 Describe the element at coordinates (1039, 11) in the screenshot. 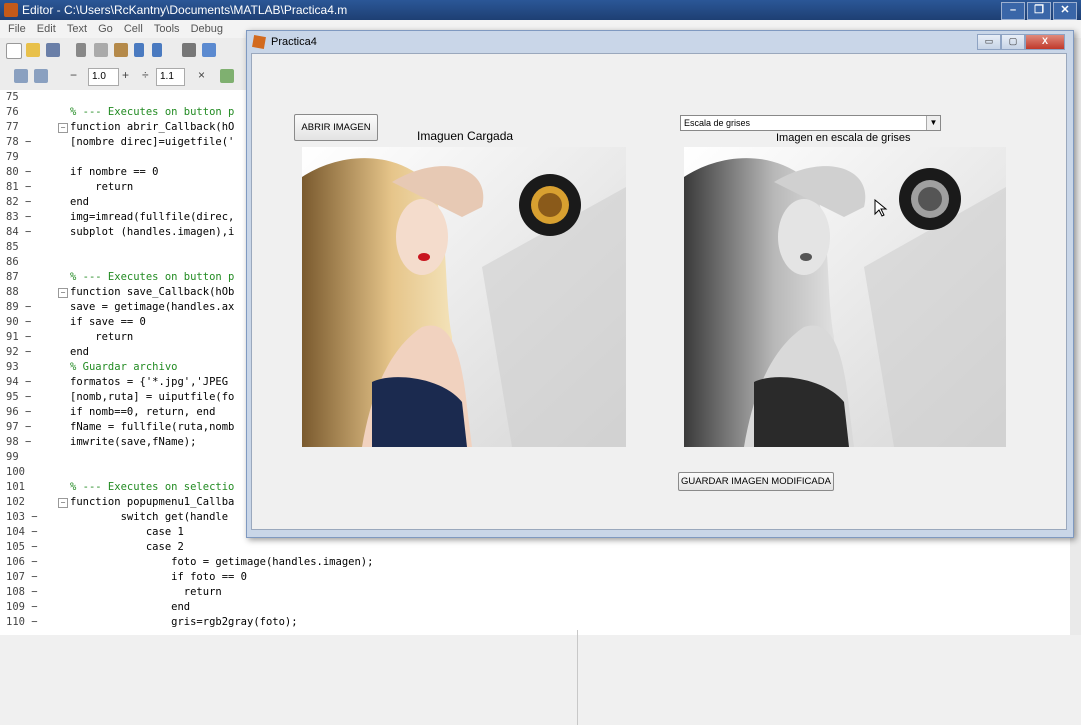

I see `maximize-button: ❐` at that location.